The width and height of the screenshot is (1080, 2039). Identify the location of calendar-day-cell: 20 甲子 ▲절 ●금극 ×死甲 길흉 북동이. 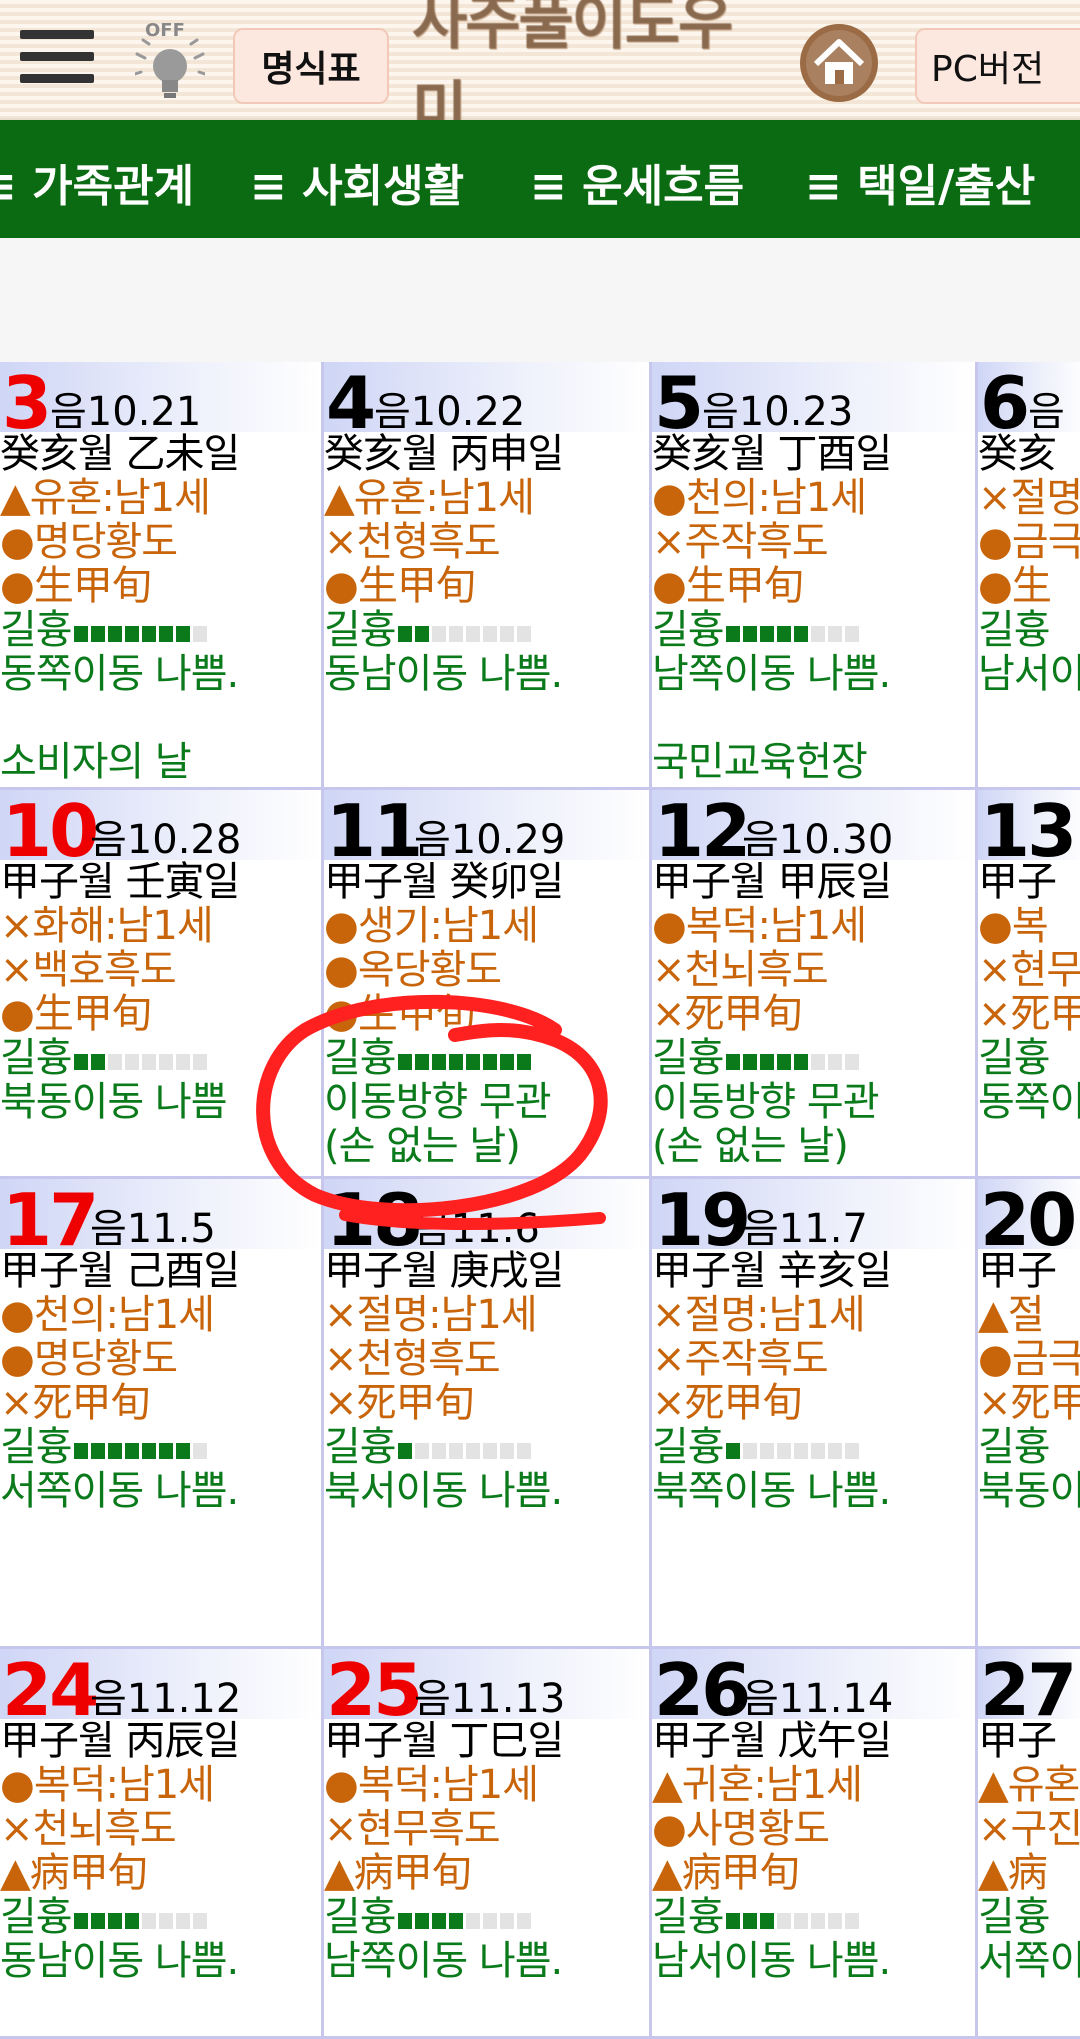
(1029, 1414).